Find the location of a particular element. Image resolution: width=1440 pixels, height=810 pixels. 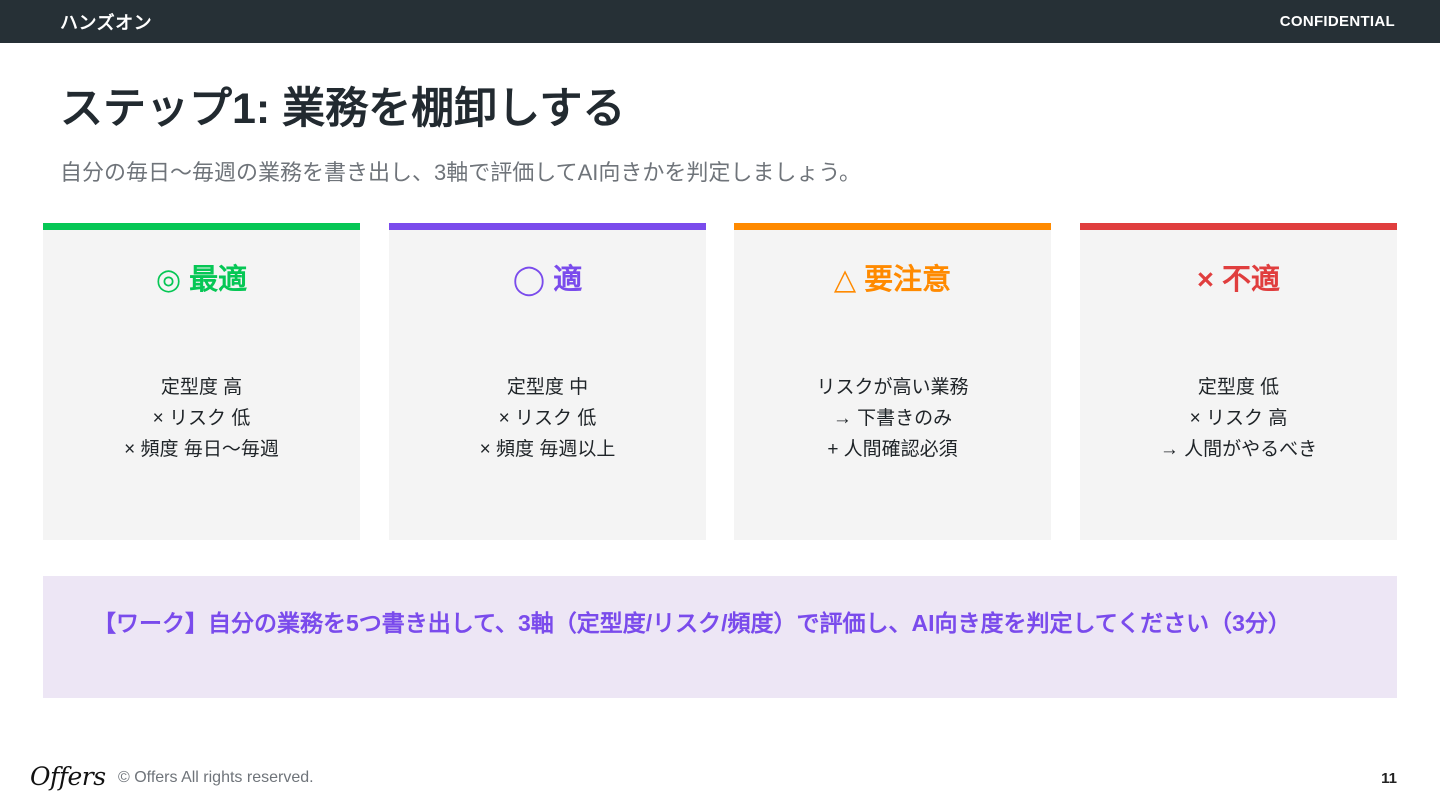

card-line: + 人間確認必須 is located at coordinates (892, 449).